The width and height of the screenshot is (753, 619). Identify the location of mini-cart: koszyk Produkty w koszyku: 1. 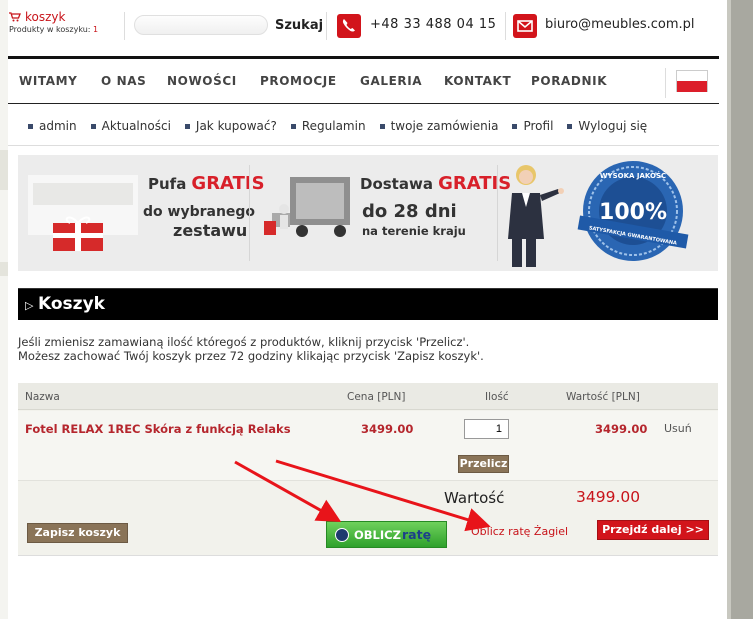
(53, 22).